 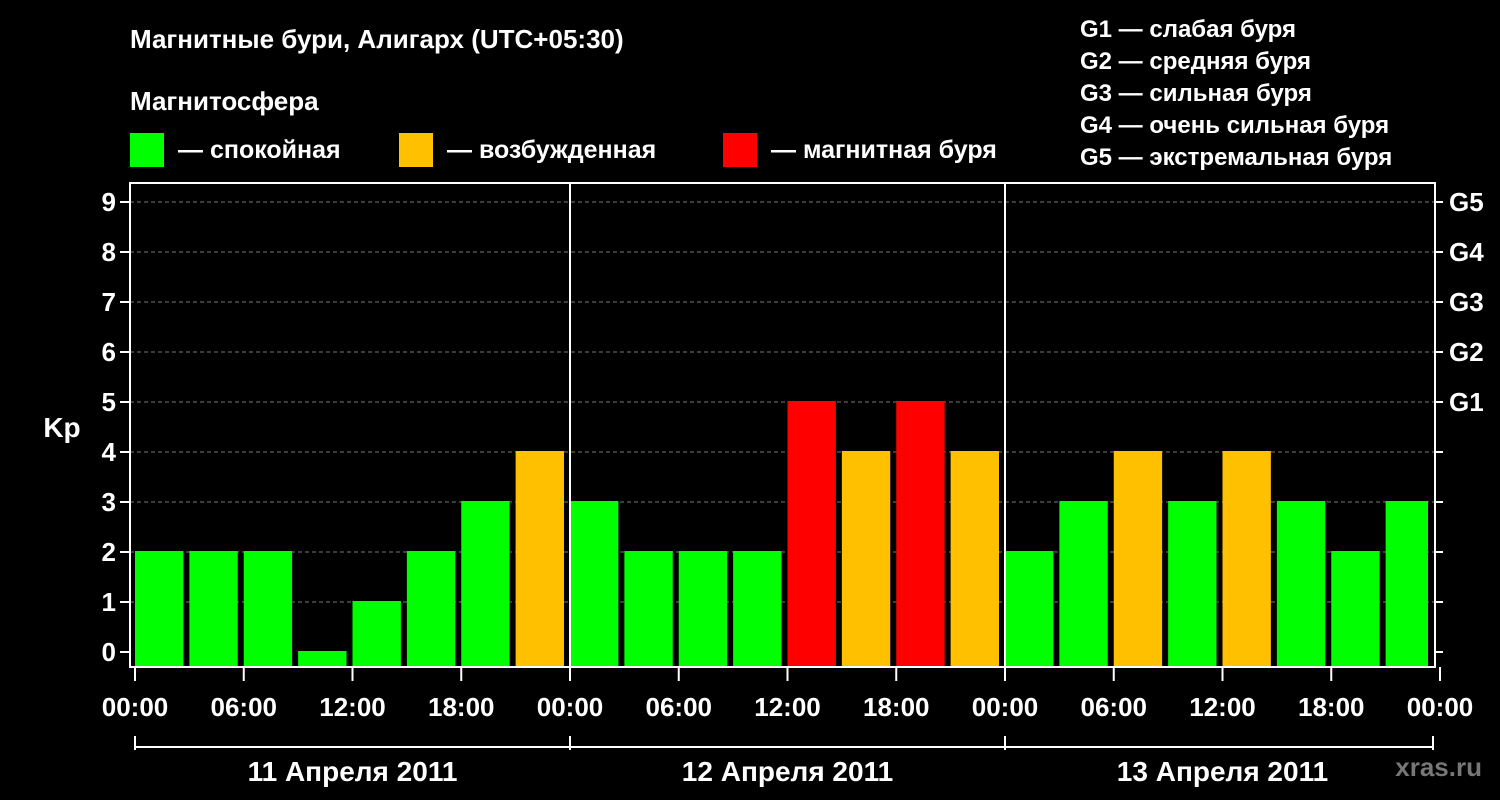 What do you see at coordinates (109, 252) in the screenshot?
I see `y-tick-label: 8` at bounding box center [109, 252].